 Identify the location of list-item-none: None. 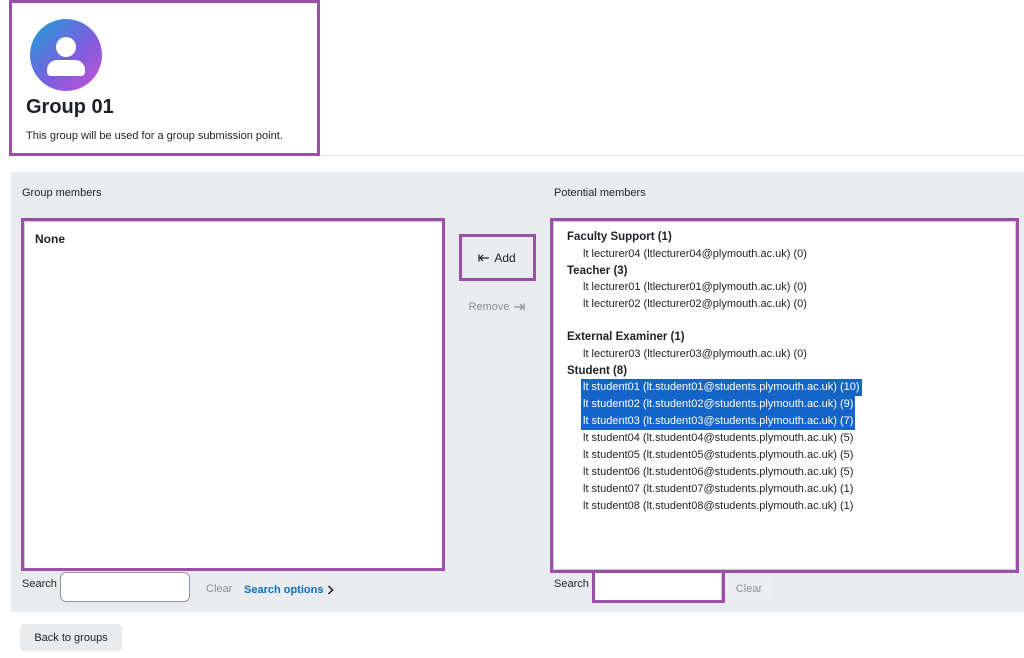
(50, 239).